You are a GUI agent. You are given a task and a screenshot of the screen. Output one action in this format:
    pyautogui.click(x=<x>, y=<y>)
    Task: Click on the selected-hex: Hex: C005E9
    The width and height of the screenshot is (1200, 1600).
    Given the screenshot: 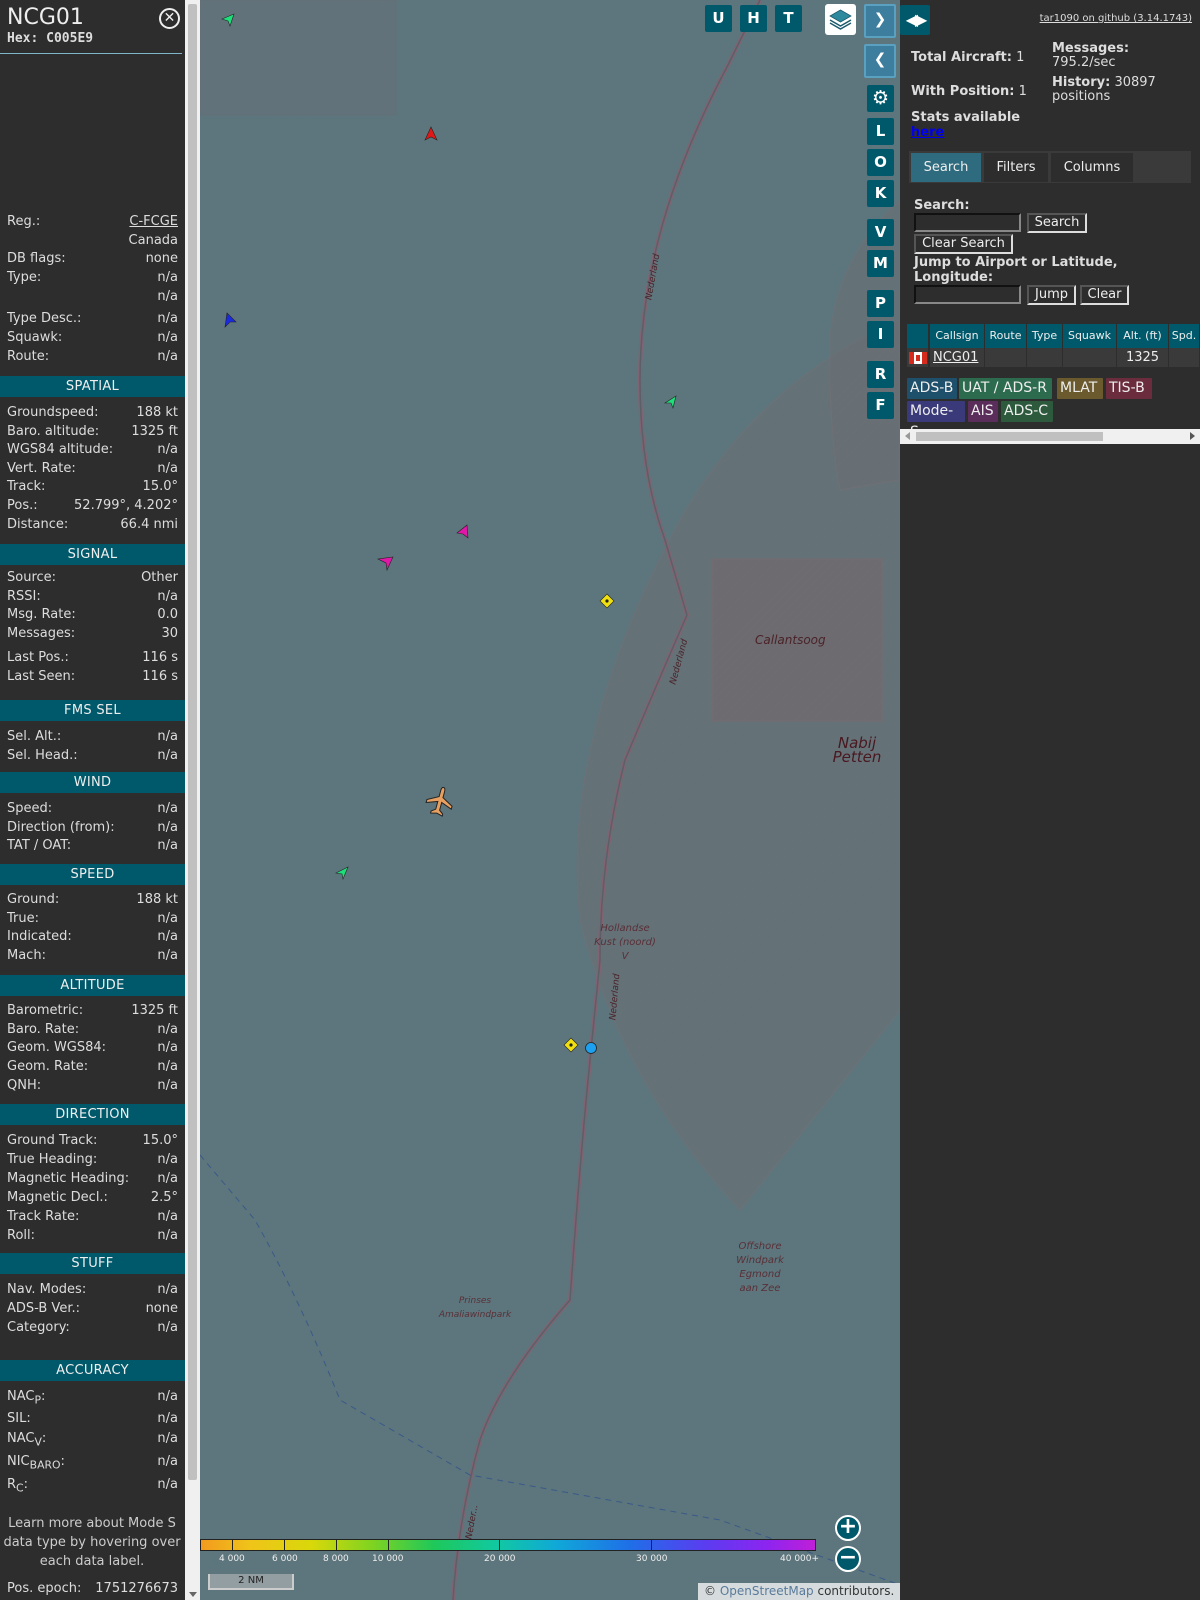 What is the action you would take?
    pyautogui.click(x=50, y=38)
    